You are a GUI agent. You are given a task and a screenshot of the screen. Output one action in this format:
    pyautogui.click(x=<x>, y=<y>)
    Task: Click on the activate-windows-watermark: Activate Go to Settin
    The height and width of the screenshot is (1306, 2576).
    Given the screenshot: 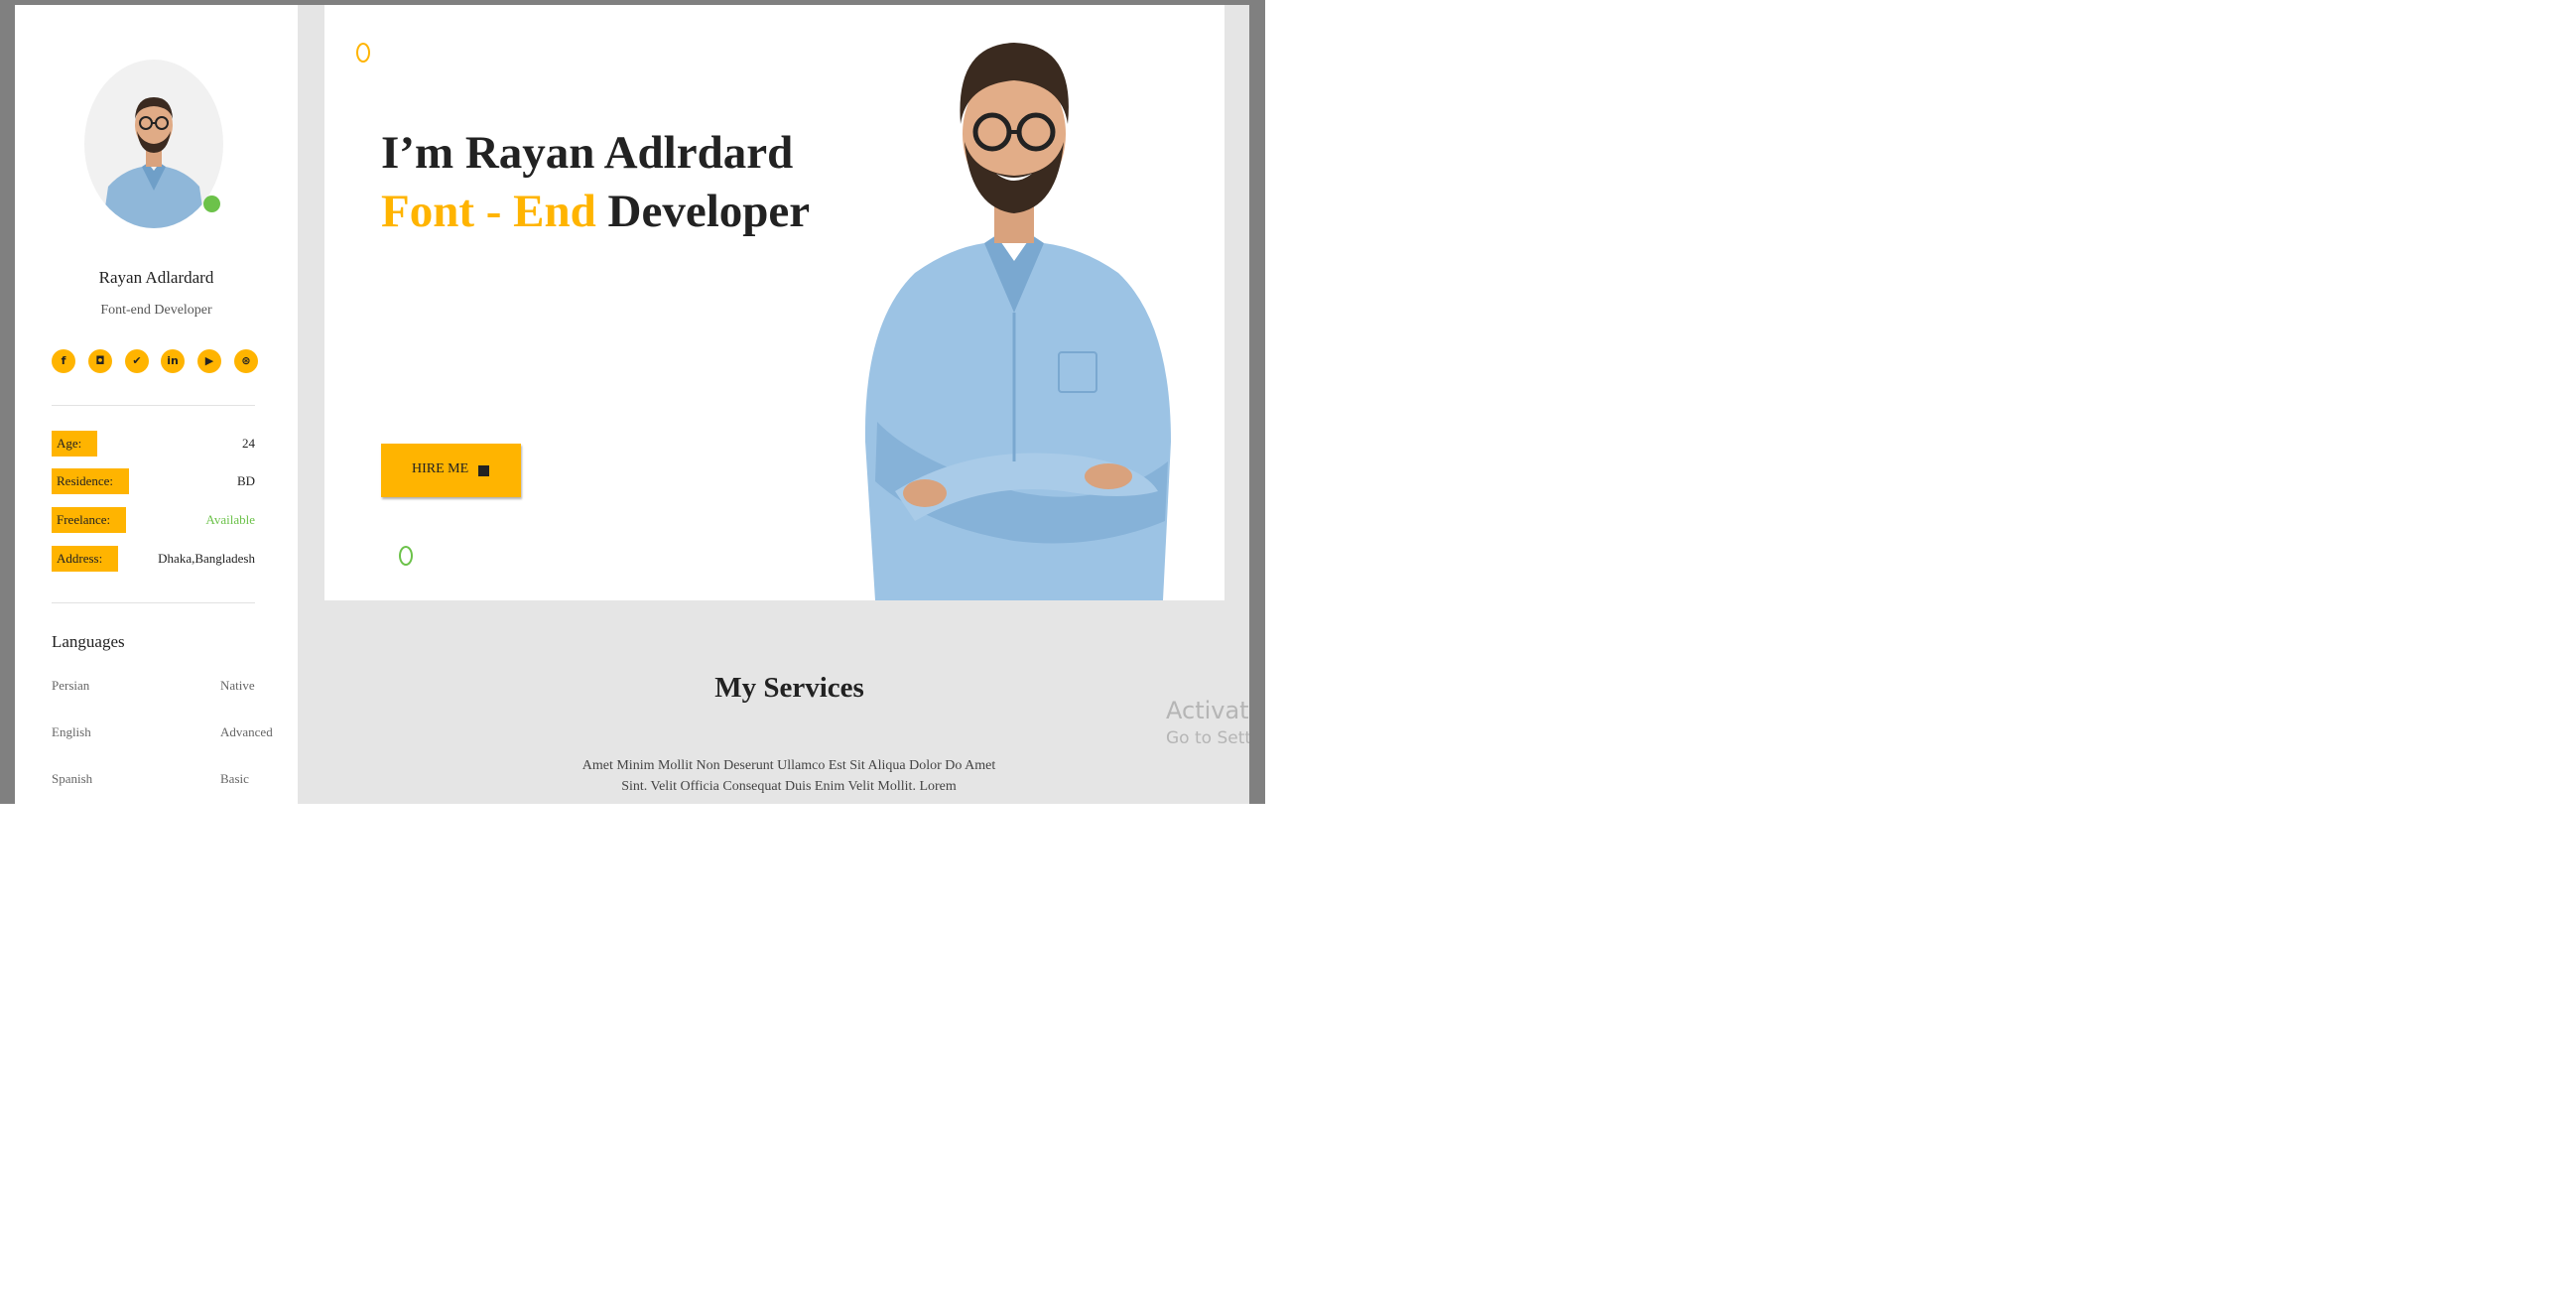 What is the action you would take?
    pyautogui.click(x=1208, y=722)
    